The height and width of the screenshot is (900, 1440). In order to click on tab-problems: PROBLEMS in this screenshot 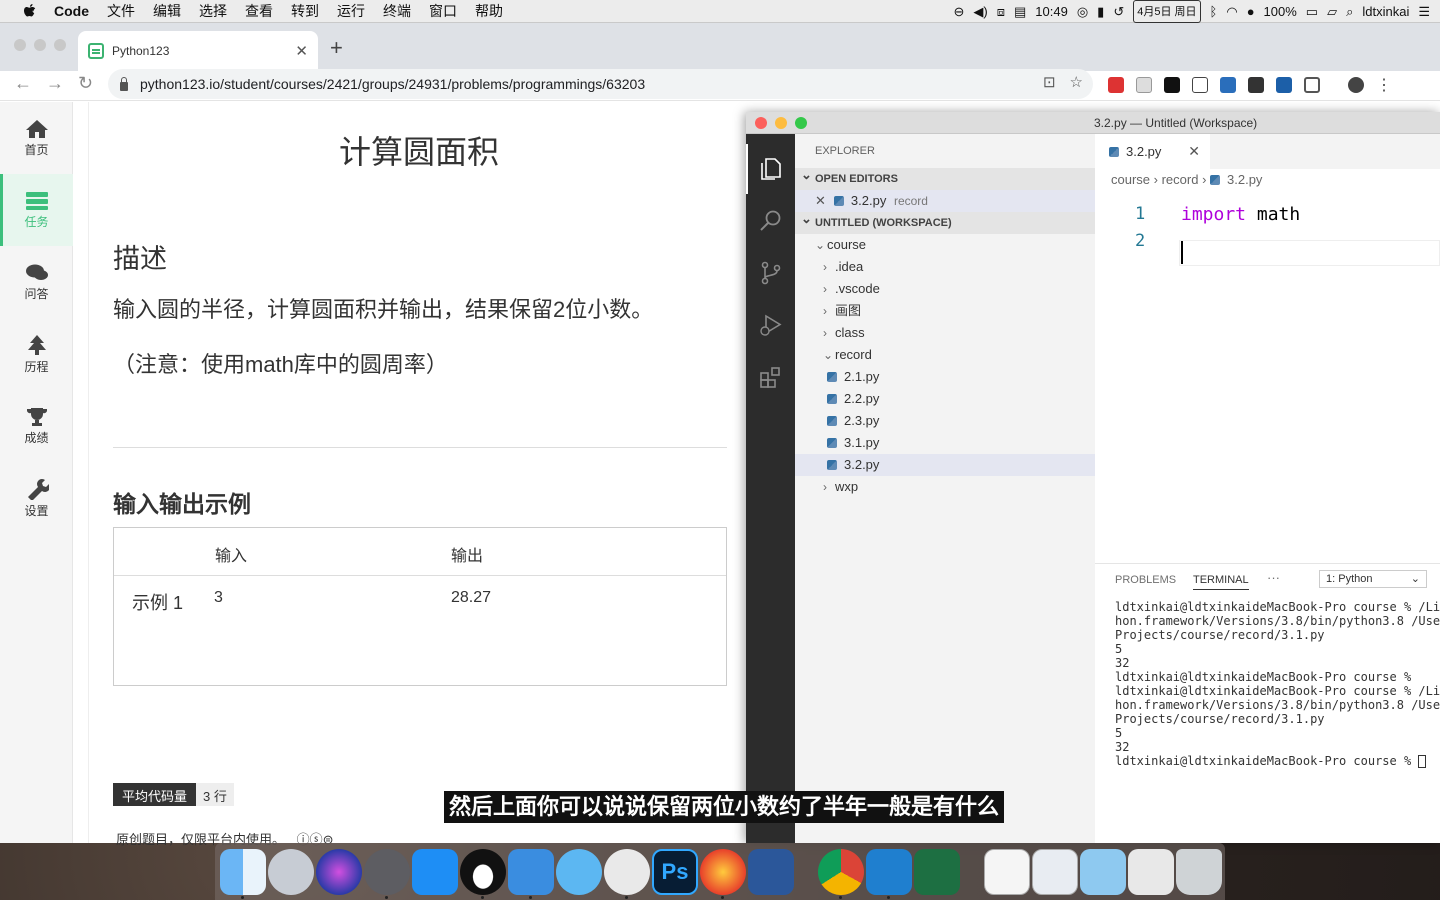, I will do `click(1145, 580)`.